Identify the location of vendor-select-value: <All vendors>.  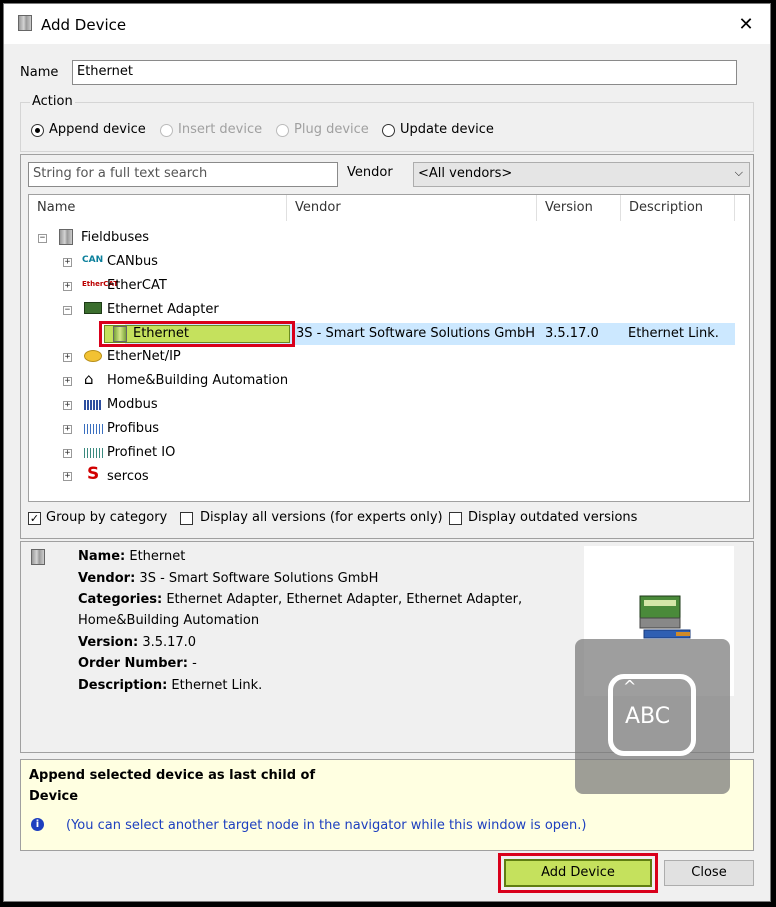
(465, 173).